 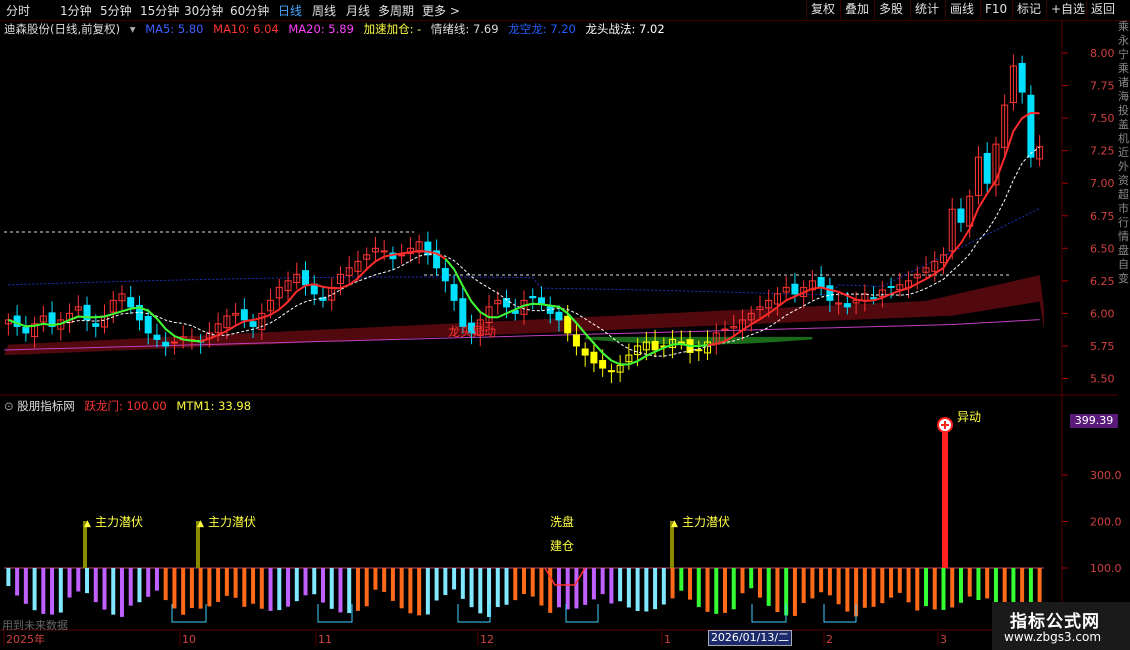 I want to click on time-label: 10, so click(x=189, y=639).